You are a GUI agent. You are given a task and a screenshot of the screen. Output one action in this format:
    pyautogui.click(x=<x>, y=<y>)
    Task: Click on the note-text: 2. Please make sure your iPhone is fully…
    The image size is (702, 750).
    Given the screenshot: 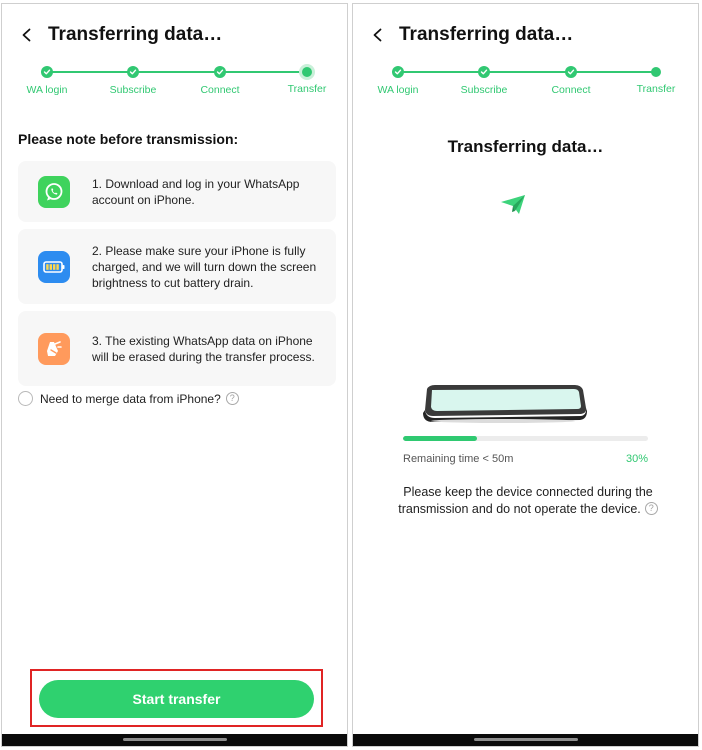 What is the action you would take?
    pyautogui.click(x=204, y=266)
    